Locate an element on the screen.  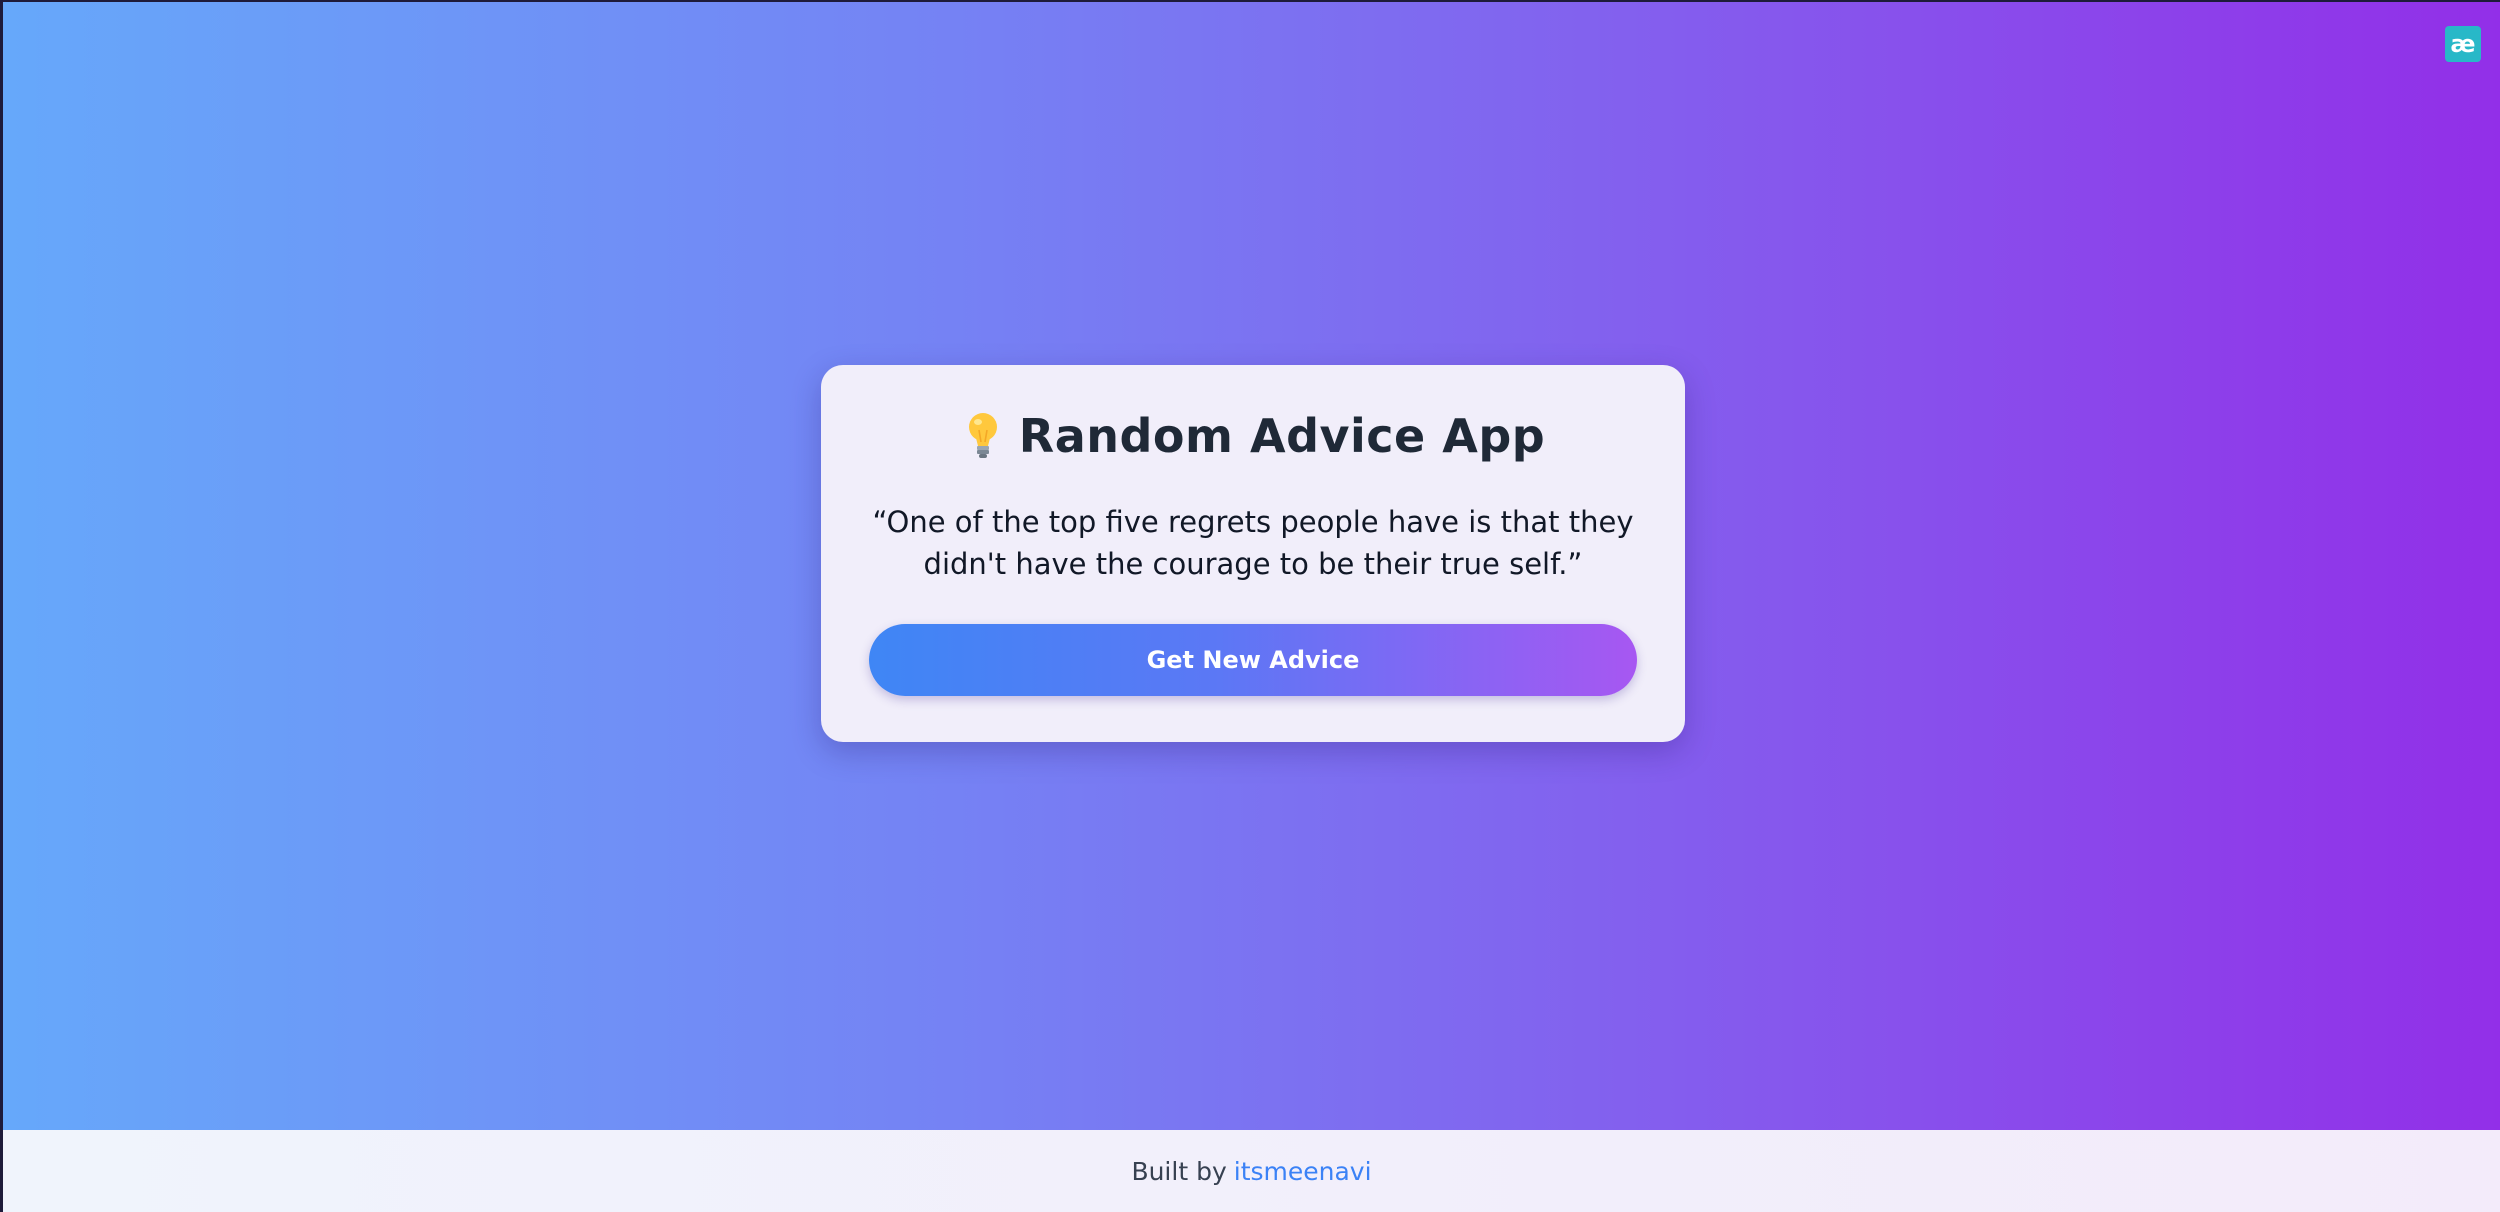
title-row: Random Advice App is located at coordinates (1253, 436).